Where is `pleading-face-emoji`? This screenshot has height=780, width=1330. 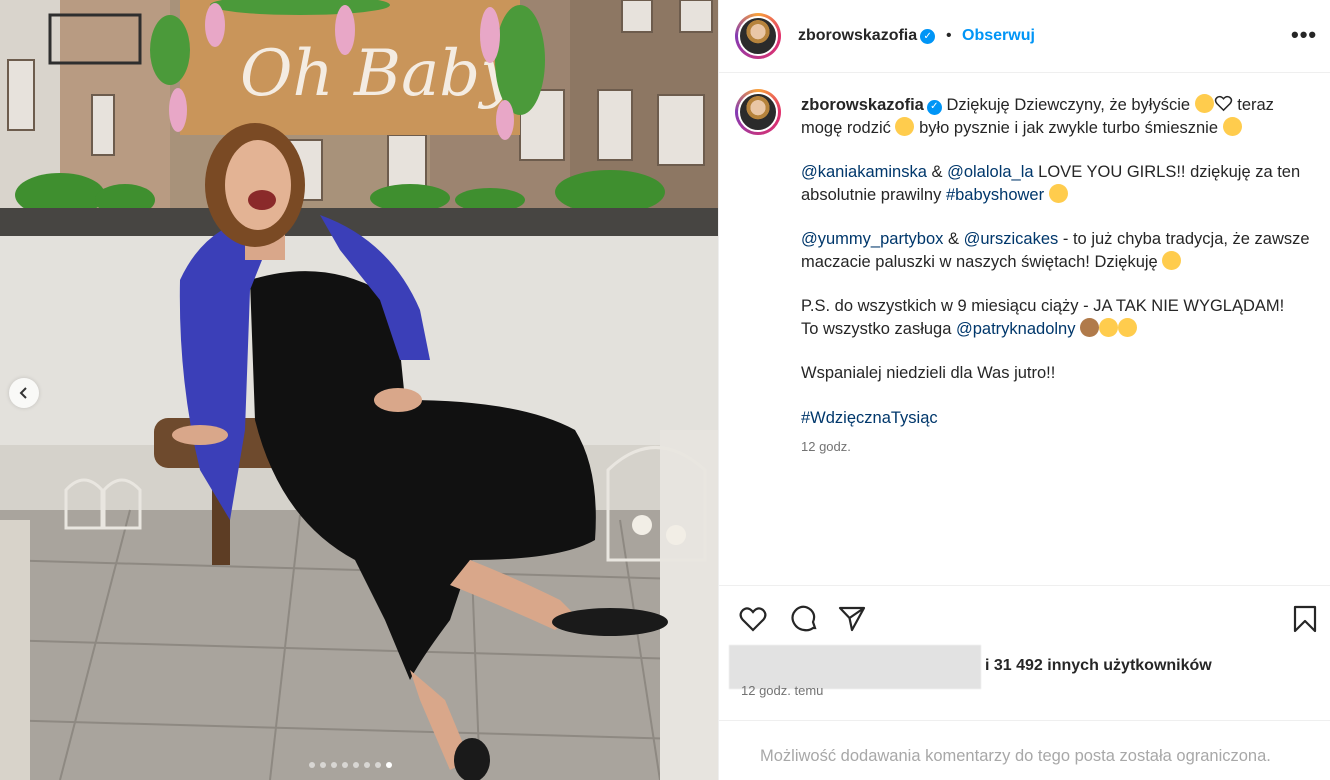
pleading-face-emoji is located at coordinates (1058, 193).